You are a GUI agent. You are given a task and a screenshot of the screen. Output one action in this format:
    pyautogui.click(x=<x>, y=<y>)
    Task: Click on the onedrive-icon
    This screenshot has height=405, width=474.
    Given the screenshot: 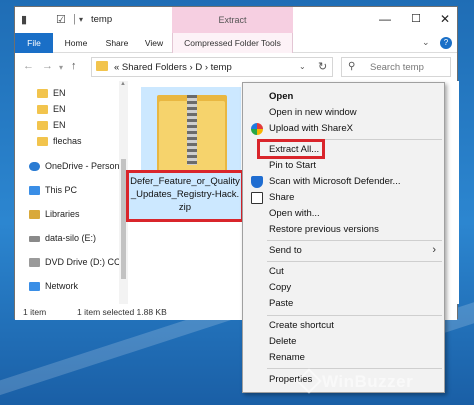 What is the action you would take?
    pyautogui.click(x=34, y=166)
    